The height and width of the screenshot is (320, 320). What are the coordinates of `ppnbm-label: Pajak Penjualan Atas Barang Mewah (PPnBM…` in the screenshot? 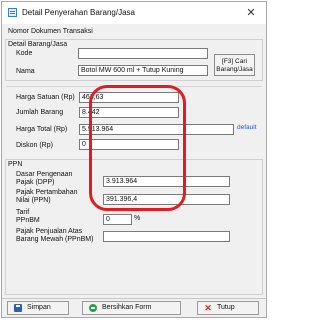 It's located at (54, 236).